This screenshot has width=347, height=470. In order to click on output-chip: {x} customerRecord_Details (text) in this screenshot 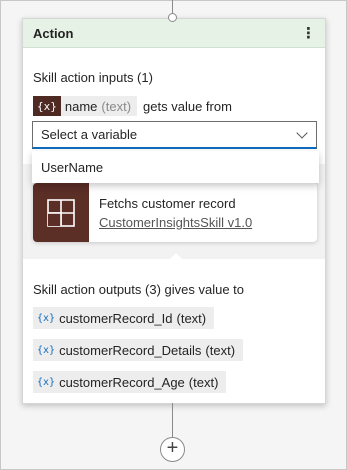, I will do `click(138, 350)`.